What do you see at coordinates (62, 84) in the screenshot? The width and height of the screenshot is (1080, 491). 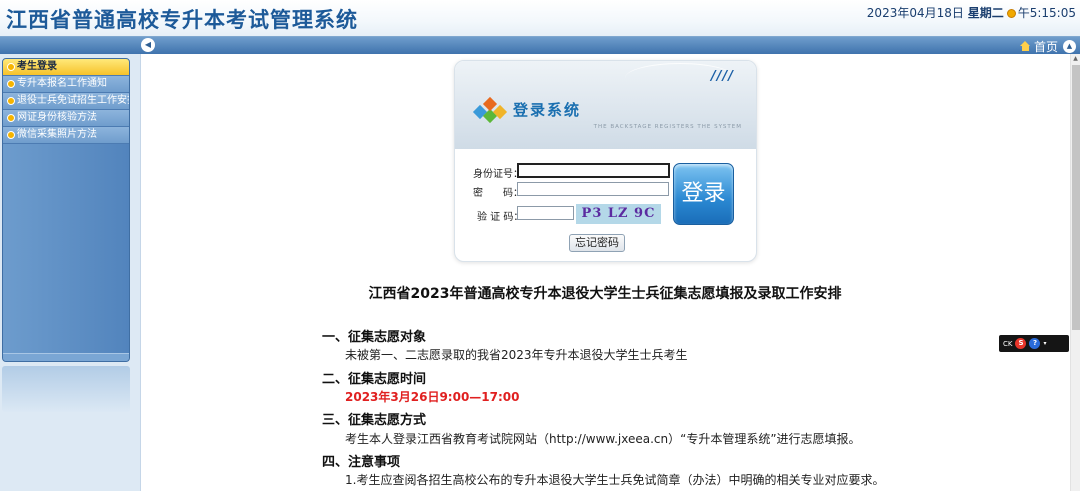 I see `sidebar-item-label: 专升本报名工作通知` at bounding box center [62, 84].